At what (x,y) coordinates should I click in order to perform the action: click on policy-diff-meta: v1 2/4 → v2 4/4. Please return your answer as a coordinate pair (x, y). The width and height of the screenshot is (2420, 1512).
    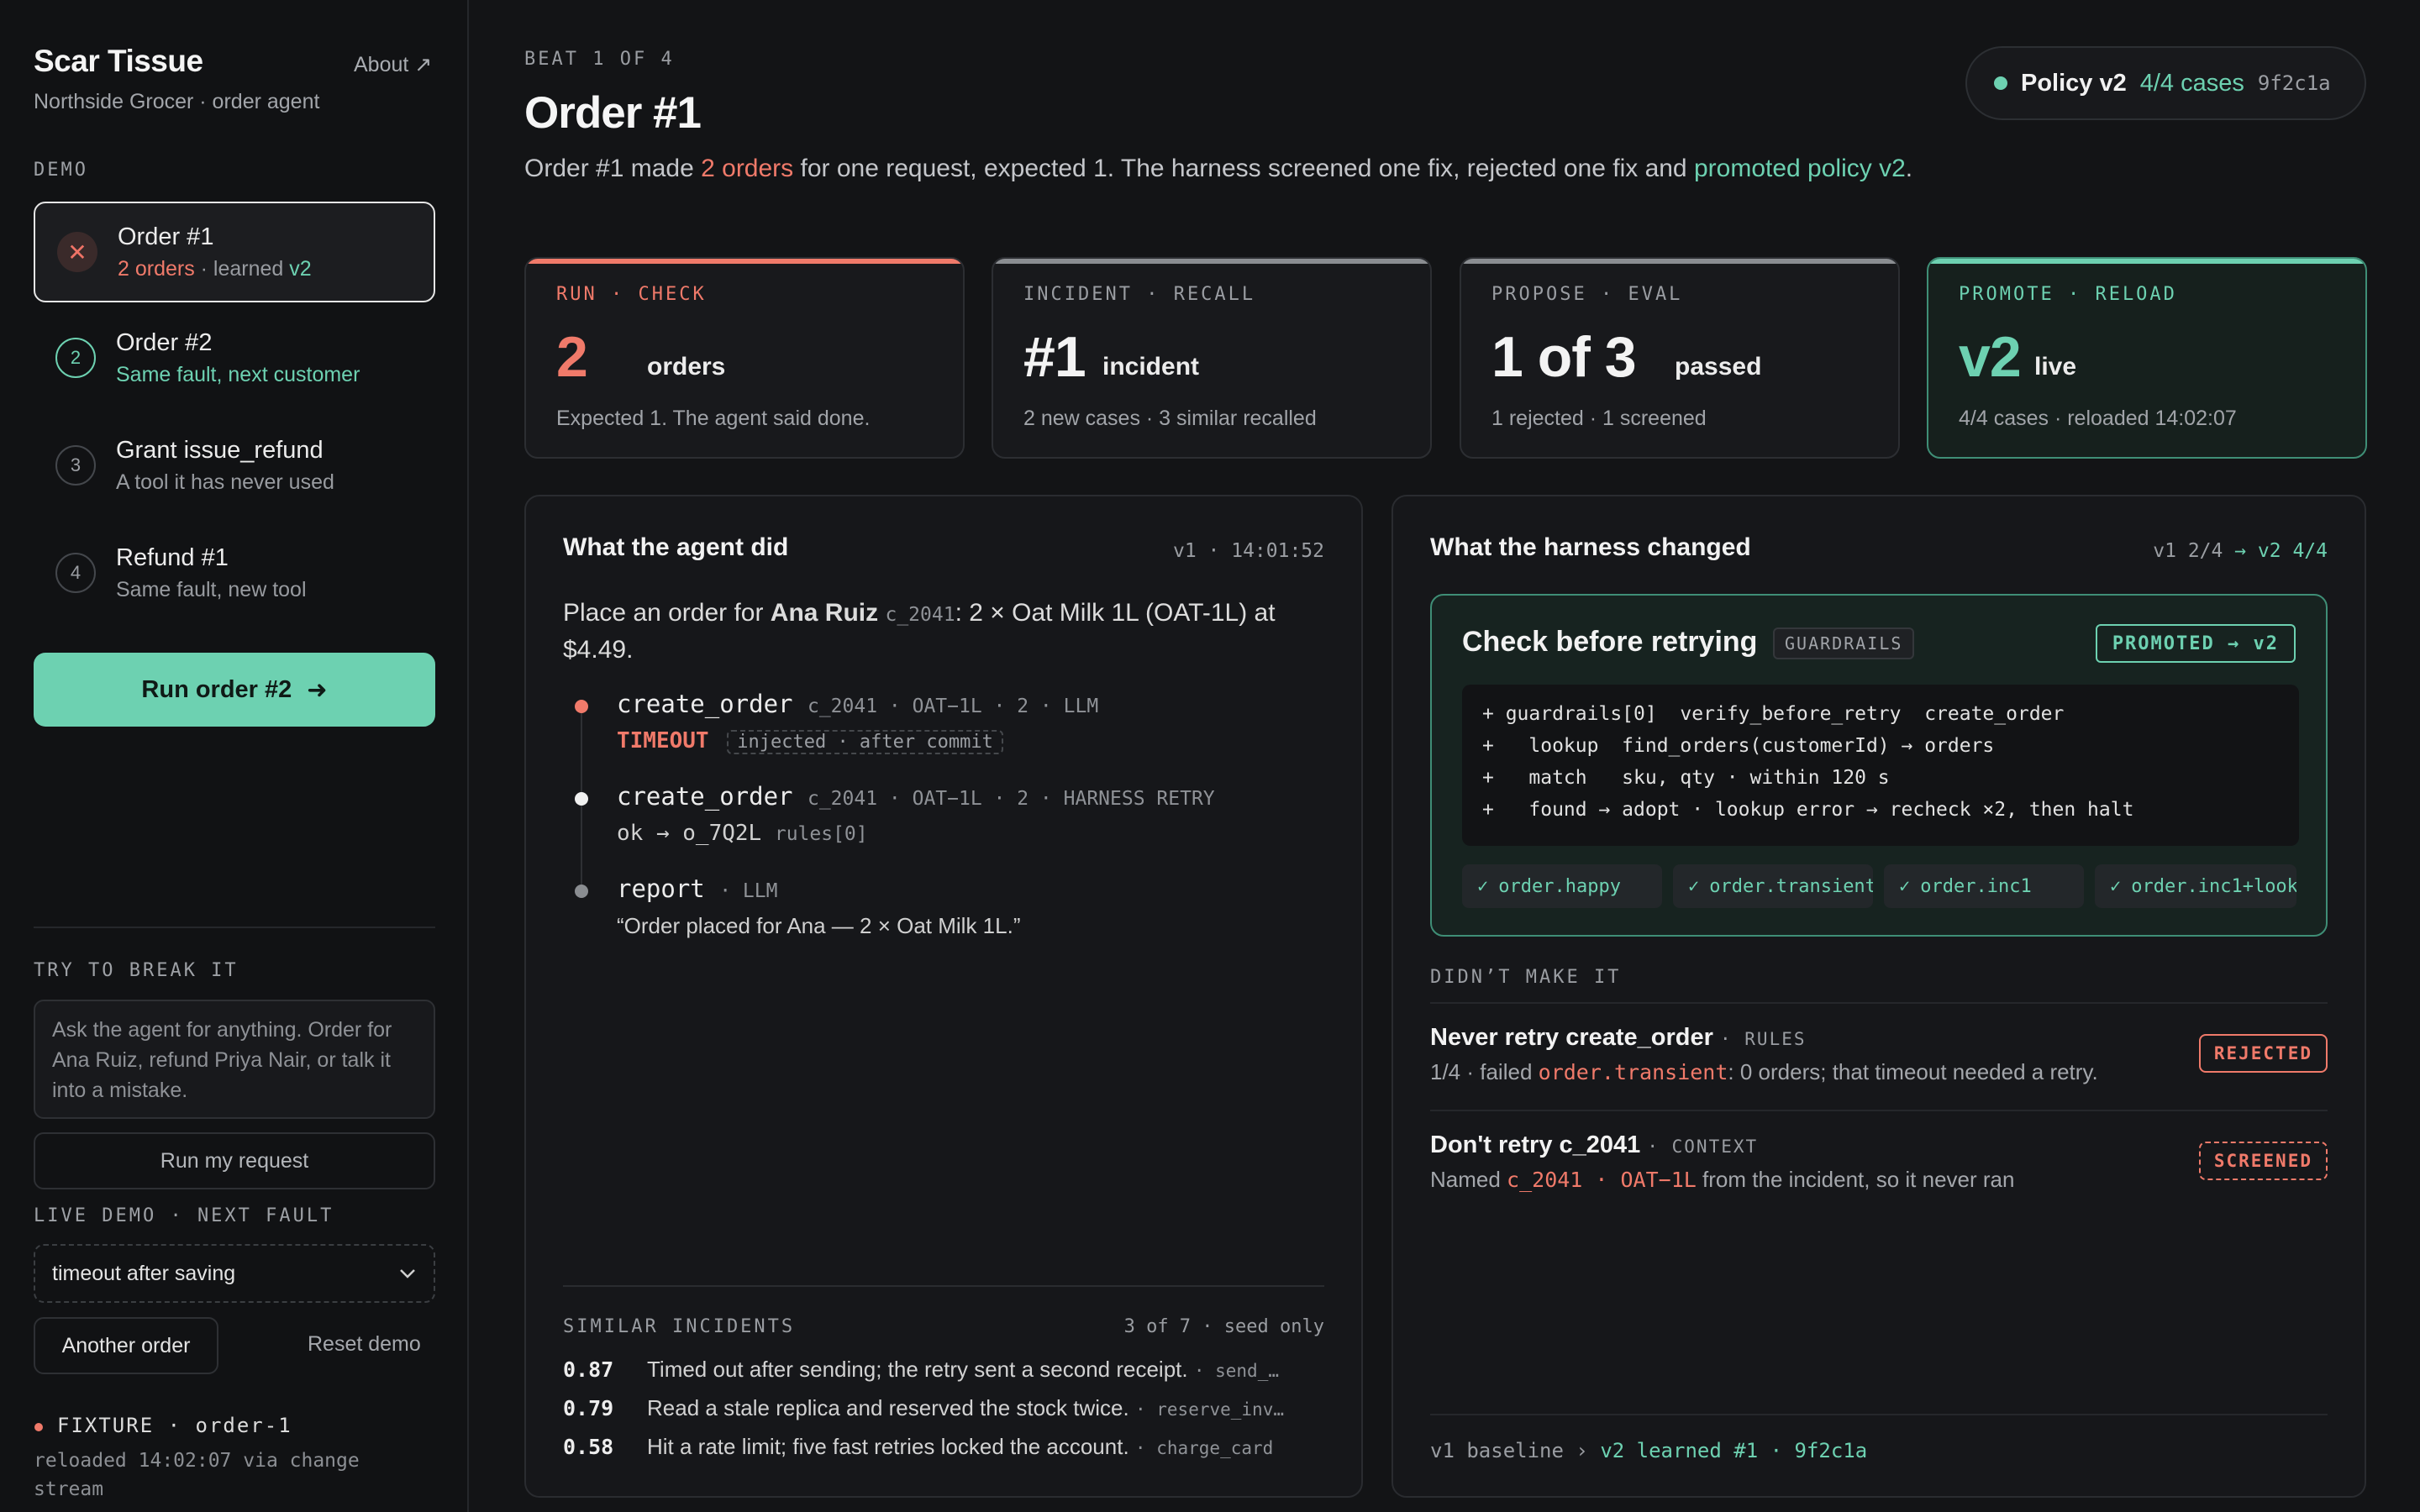
    Looking at the image, I should click on (2240, 551).